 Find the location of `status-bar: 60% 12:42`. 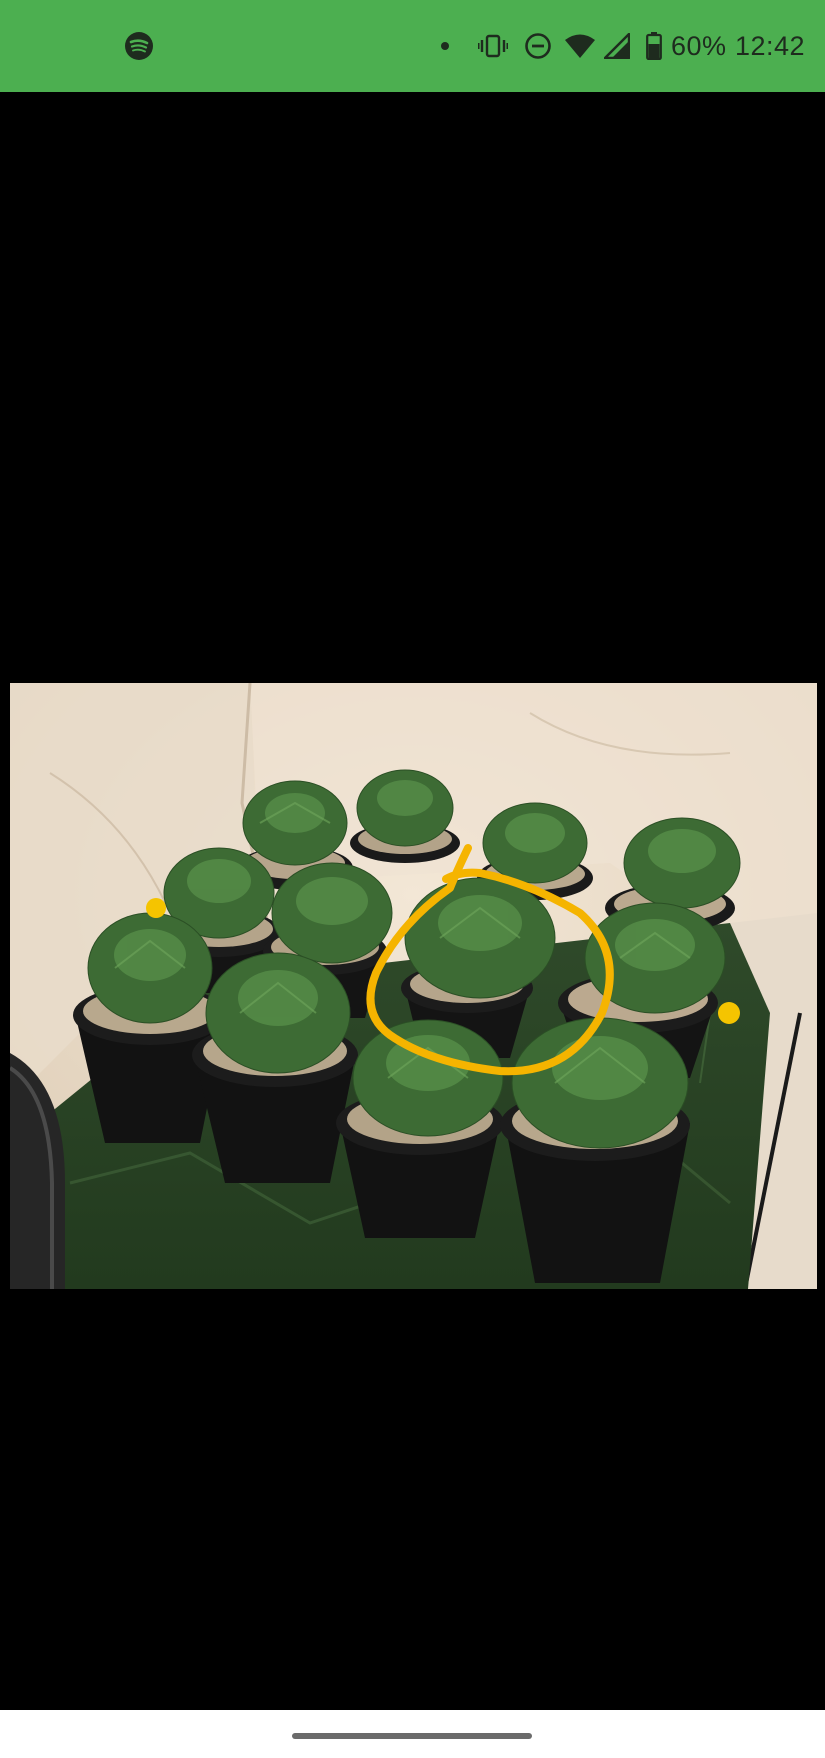

status-bar: 60% 12:42 is located at coordinates (412, 46).